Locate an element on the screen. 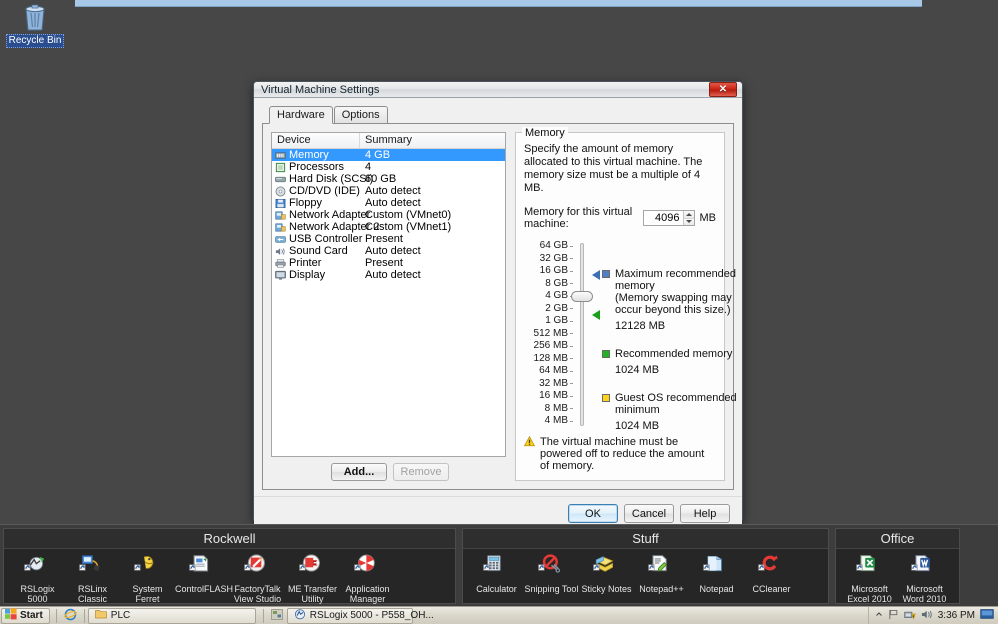 This screenshot has width=998, height=624. display-icon is located at coordinates (280, 275).